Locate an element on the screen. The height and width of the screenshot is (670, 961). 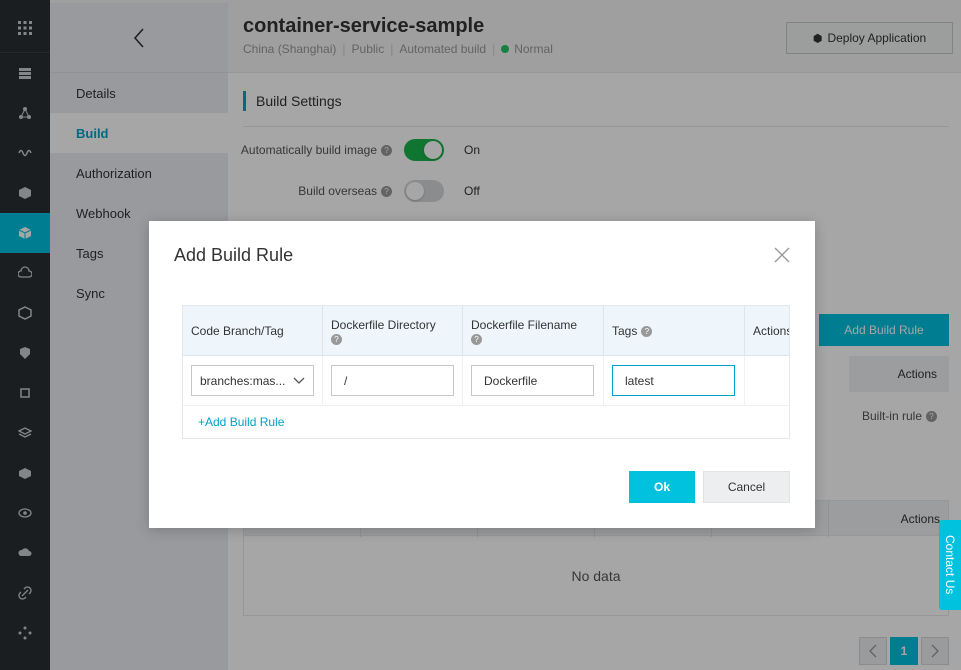
column-header-branch: Code Branch/Tag is located at coordinates (253, 331).